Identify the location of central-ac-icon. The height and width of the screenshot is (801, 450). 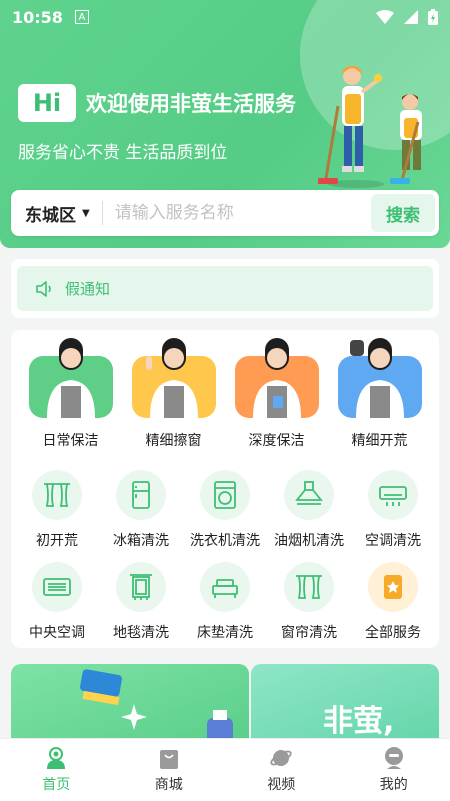
(57, 587).